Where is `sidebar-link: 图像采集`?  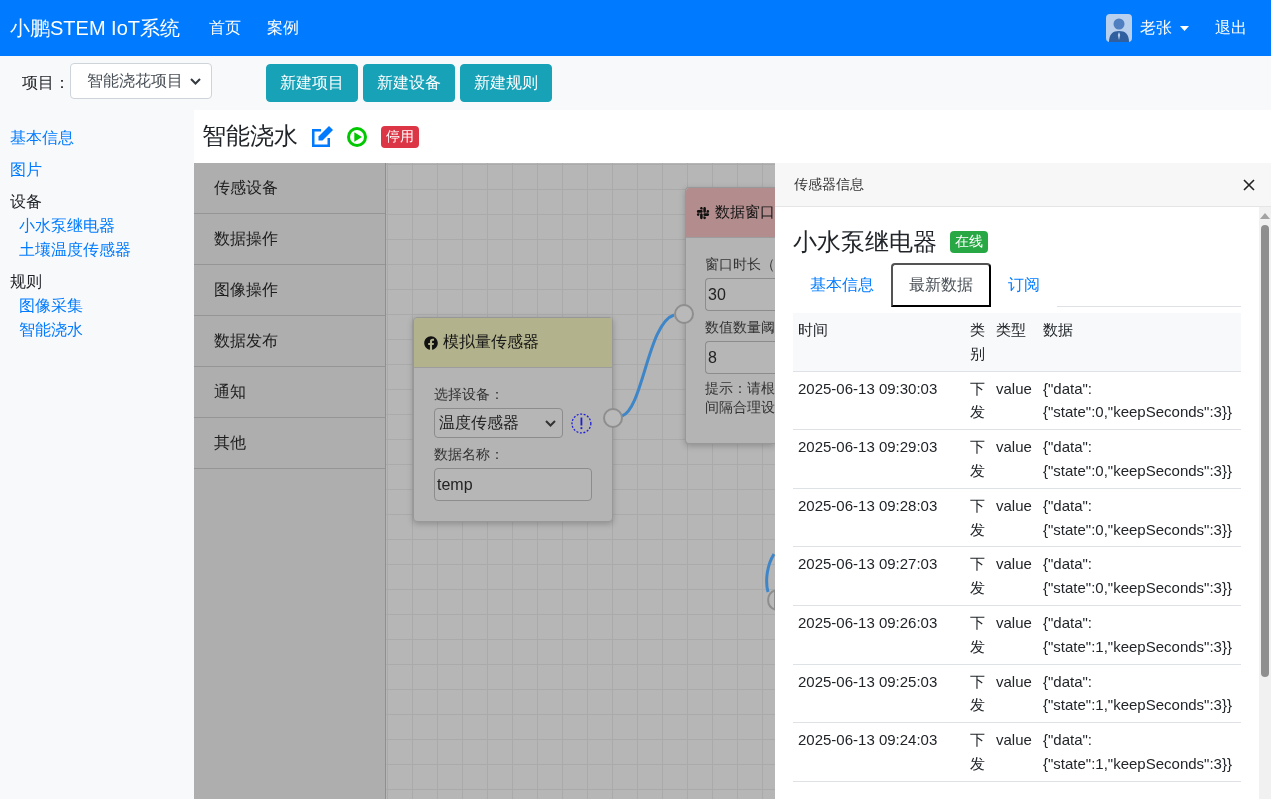 sidebar-link: 图像采集 is located at coordinates (51, 306).